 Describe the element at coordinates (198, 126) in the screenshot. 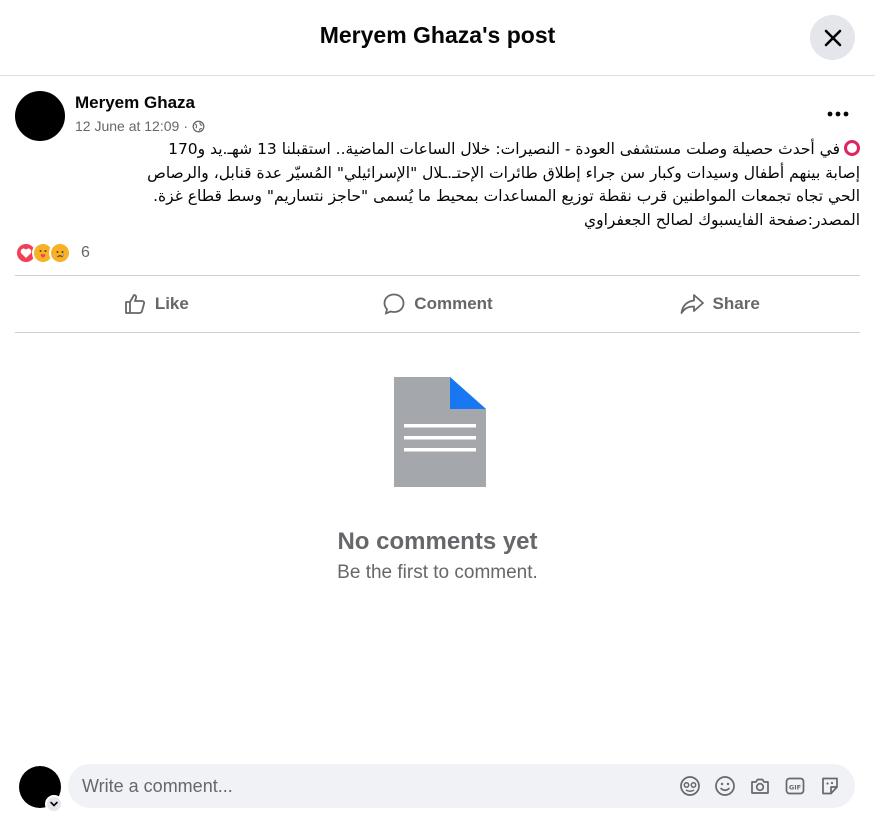

I see `globe-icon` at that location.